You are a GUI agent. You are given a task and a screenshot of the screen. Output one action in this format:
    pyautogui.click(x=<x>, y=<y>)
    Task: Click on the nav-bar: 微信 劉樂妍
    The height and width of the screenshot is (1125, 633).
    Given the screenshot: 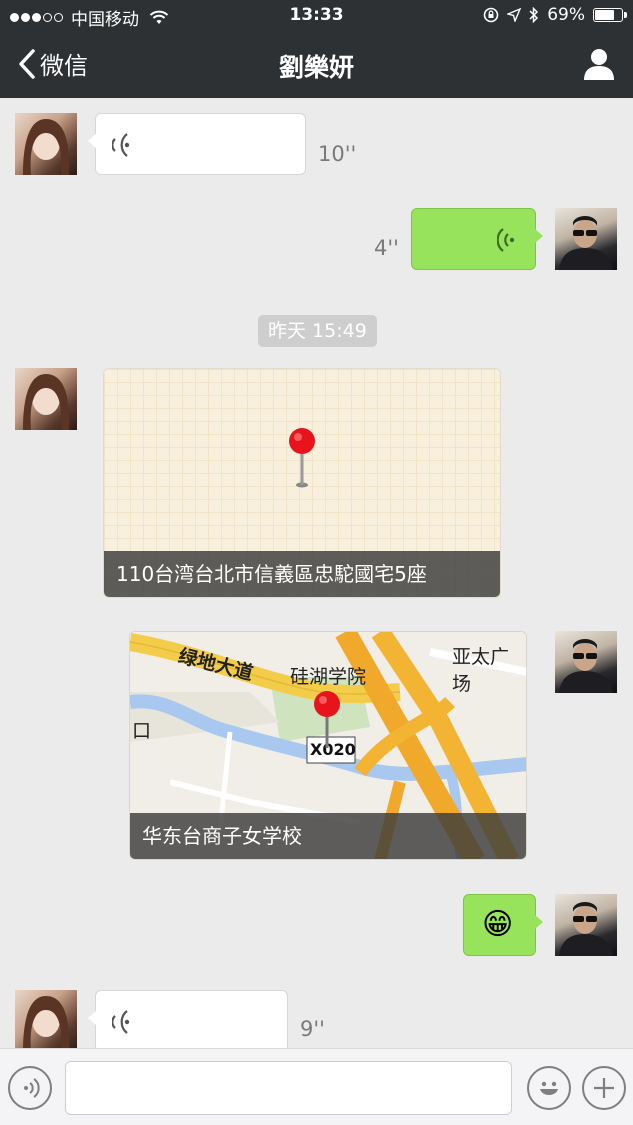 What is the action you would take?
    pyautogui.click(x=316, y=65)
    